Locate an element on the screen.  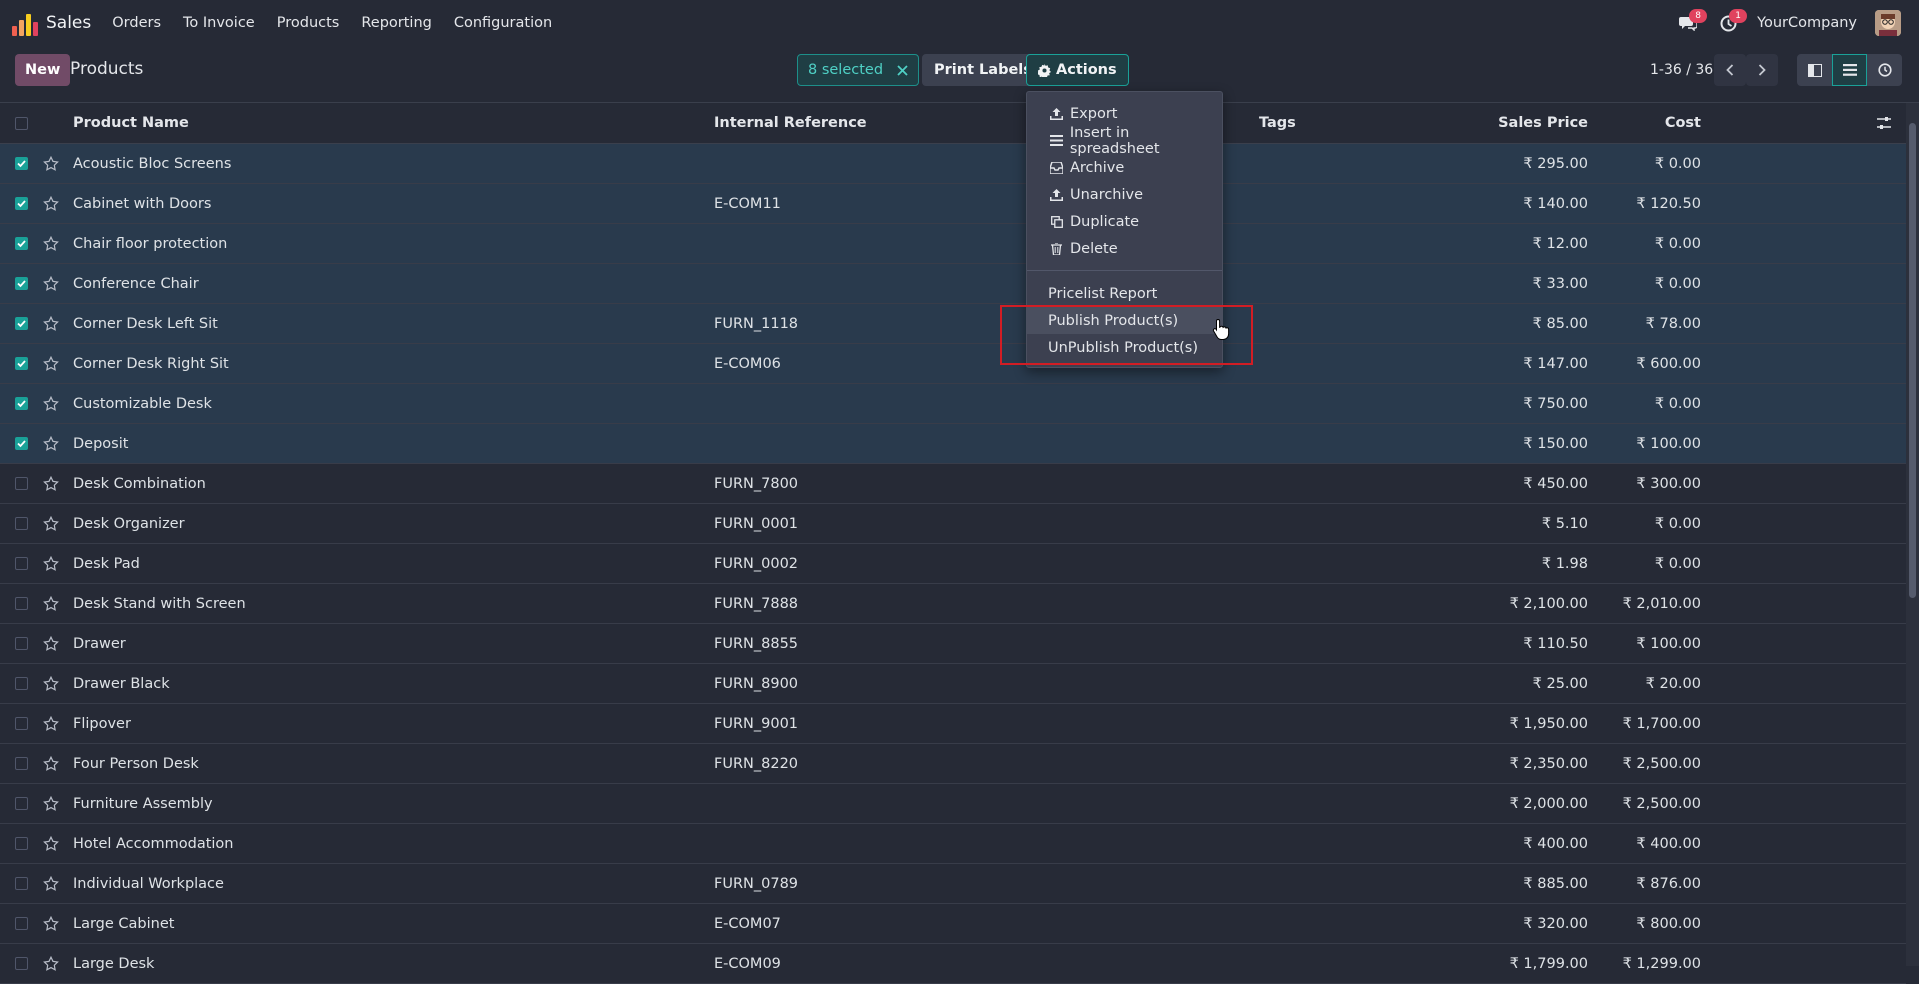
vertical-scrollbar is located at coordinates (1912, 534).